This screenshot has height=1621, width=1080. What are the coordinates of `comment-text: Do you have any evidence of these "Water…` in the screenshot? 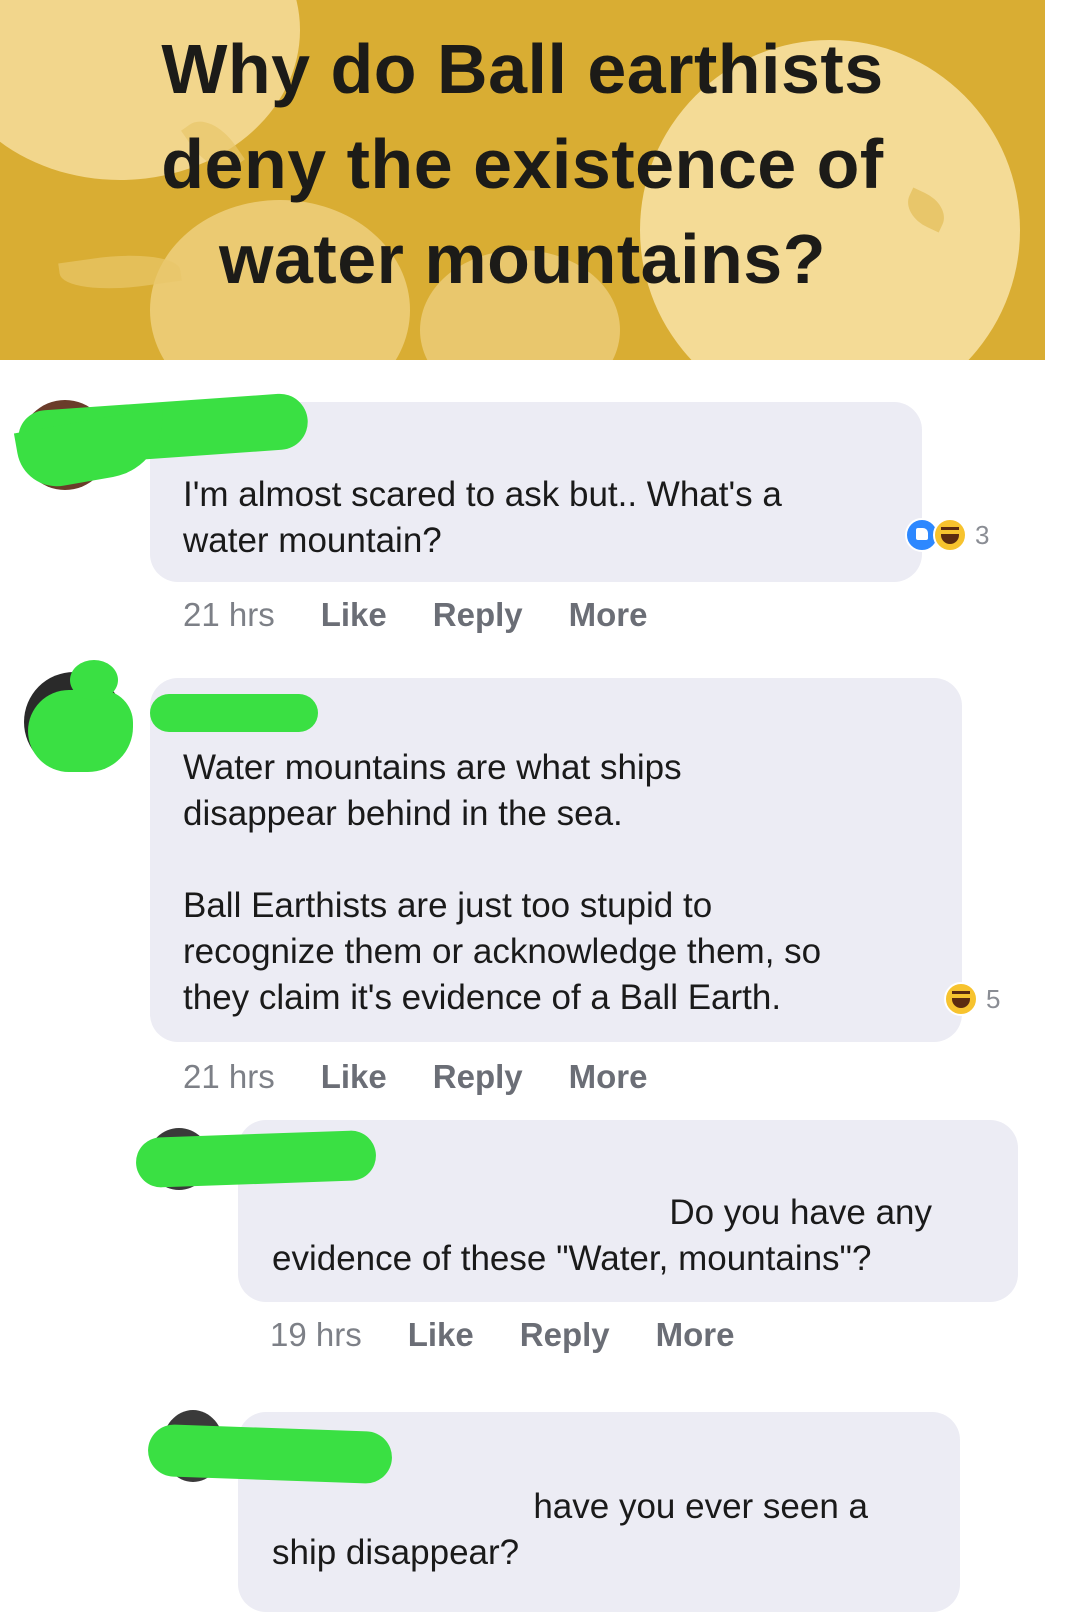 It's located at (602, 1236).